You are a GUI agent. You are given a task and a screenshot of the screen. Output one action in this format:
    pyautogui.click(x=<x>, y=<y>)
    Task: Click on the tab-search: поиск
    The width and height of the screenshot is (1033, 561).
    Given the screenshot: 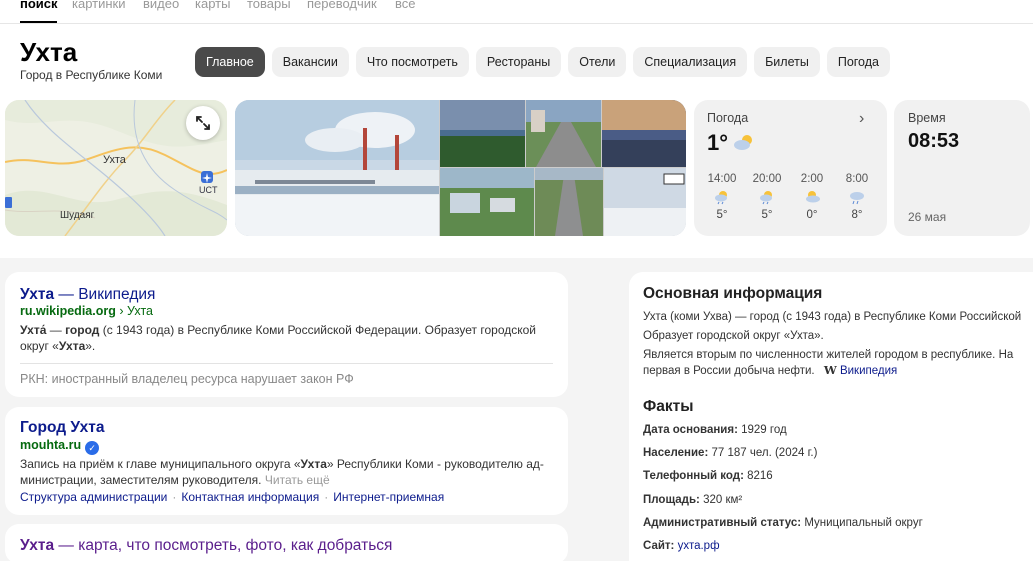 What is the action you would take?
    pyautogui.click(x=39, y=5)
    